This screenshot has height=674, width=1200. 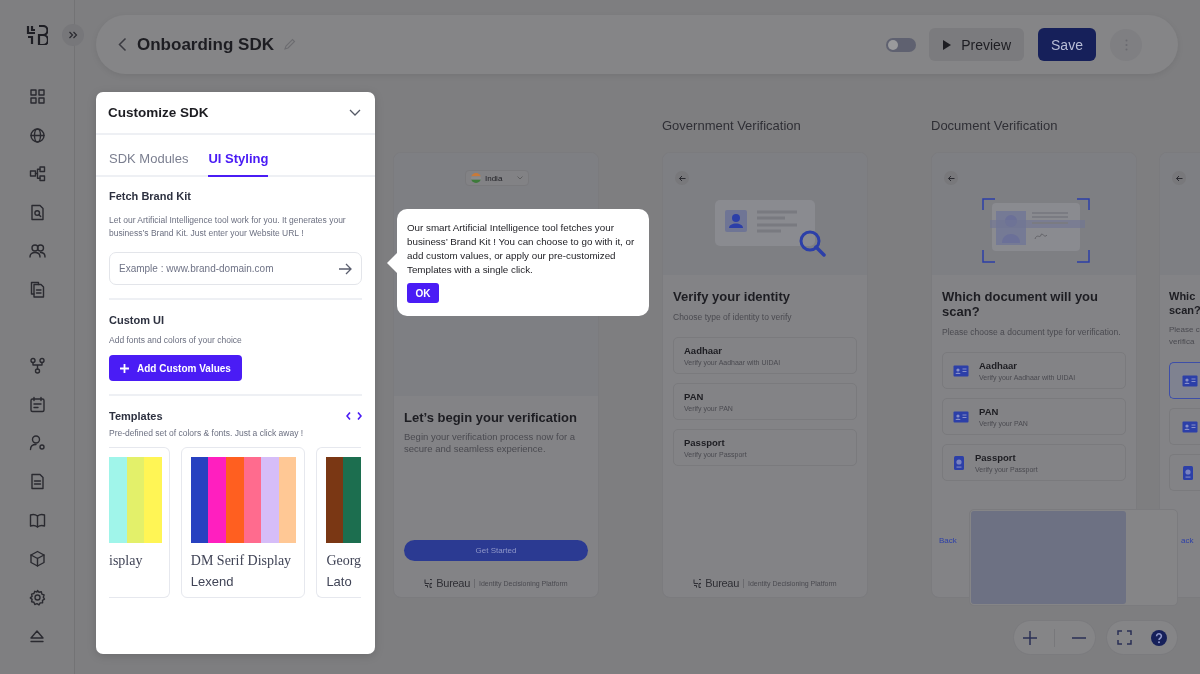 What do you see at coordinates (343, 561) in the screenshot?
I see `heading-font-name: Georg` at bounding box center [343, 561].